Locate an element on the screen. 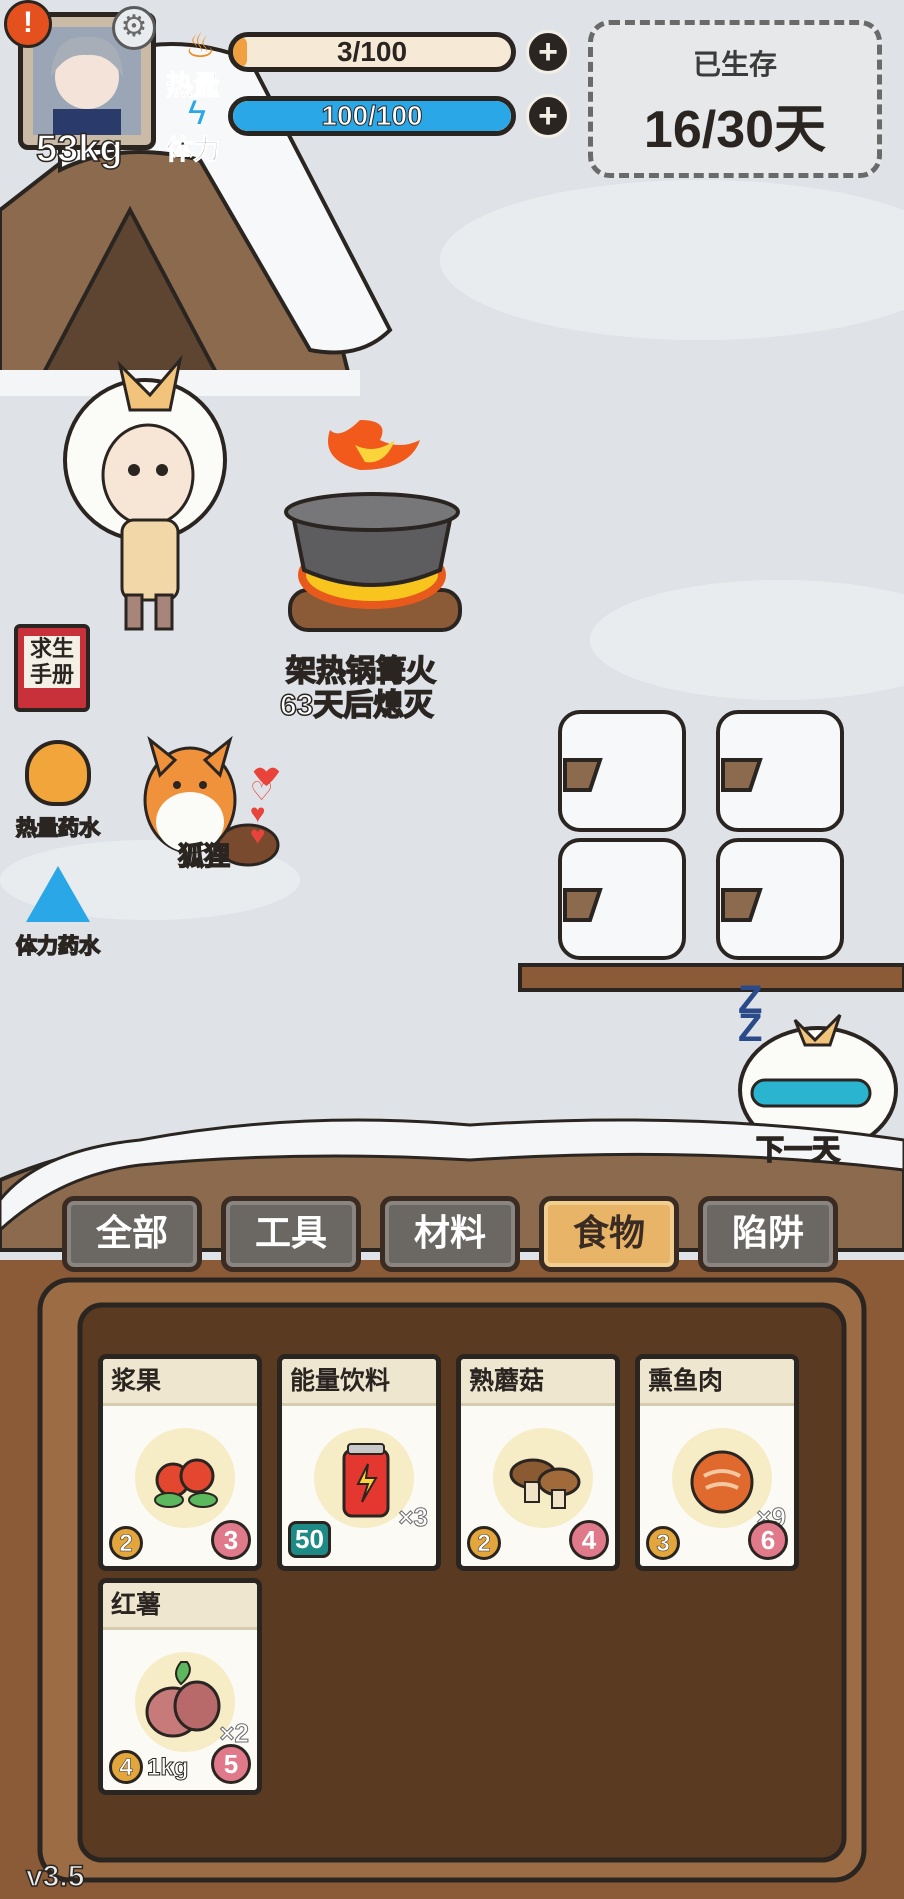  item-card-energy-drink: 能量饮料 ×3 50 is located at coordinates (359, 1462).